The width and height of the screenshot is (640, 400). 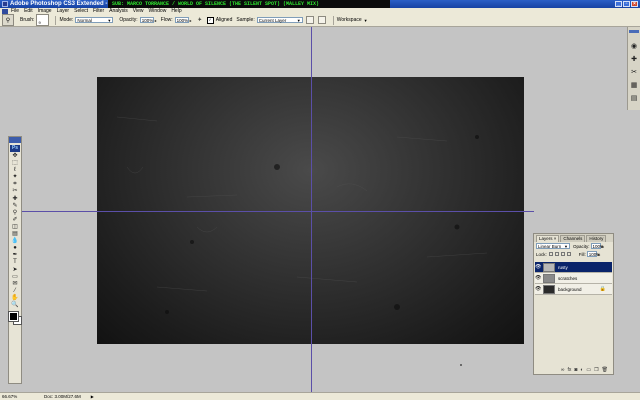 I want to click on status-menu-arrow: ▶, so click(x=92, y=396).